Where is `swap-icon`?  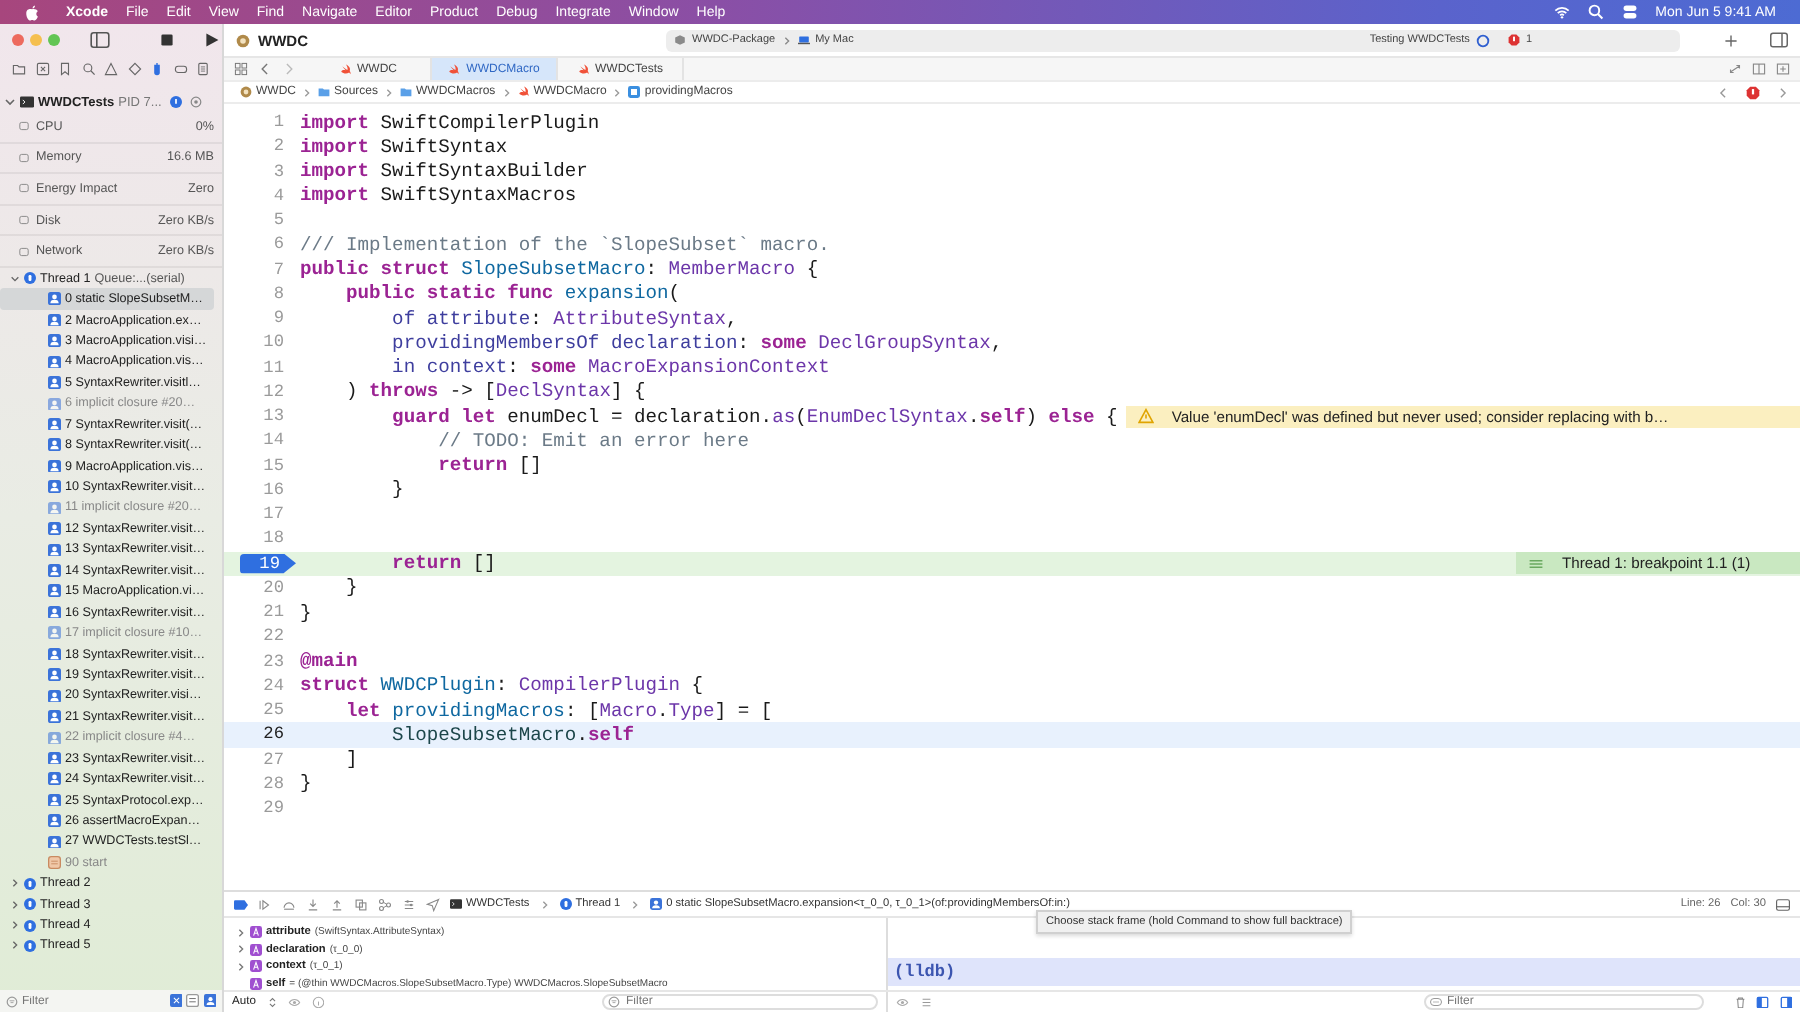
swap-icon is located at coordinates (1735, 69).